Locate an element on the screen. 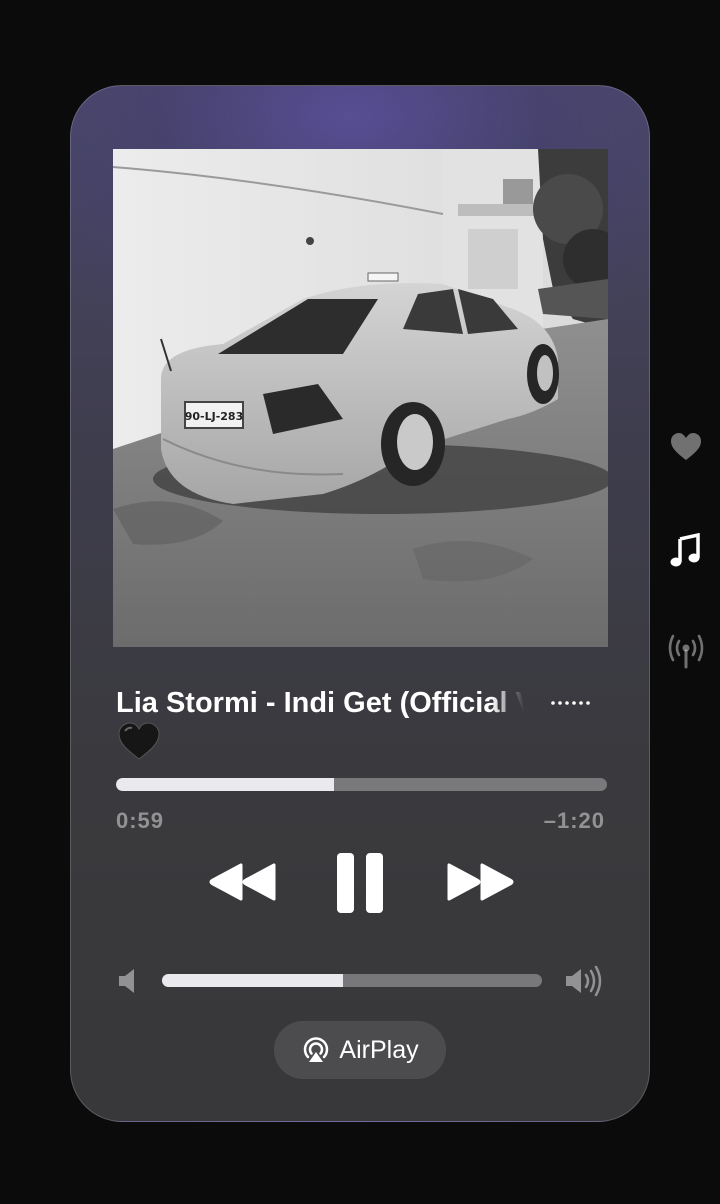  svg-text: 90-LJ-283 is located at coordinates (214, 416).